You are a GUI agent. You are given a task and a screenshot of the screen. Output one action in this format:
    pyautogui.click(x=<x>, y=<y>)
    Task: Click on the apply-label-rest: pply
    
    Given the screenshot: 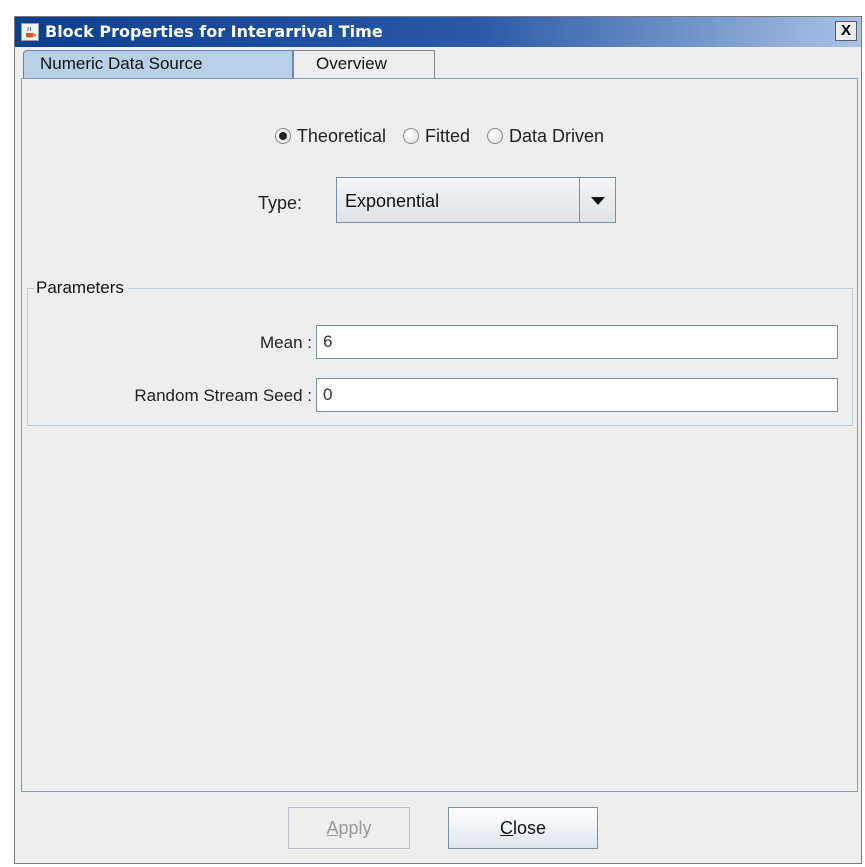 What is the action you would take?
    pyautogui.click(x=355, y=828)
    